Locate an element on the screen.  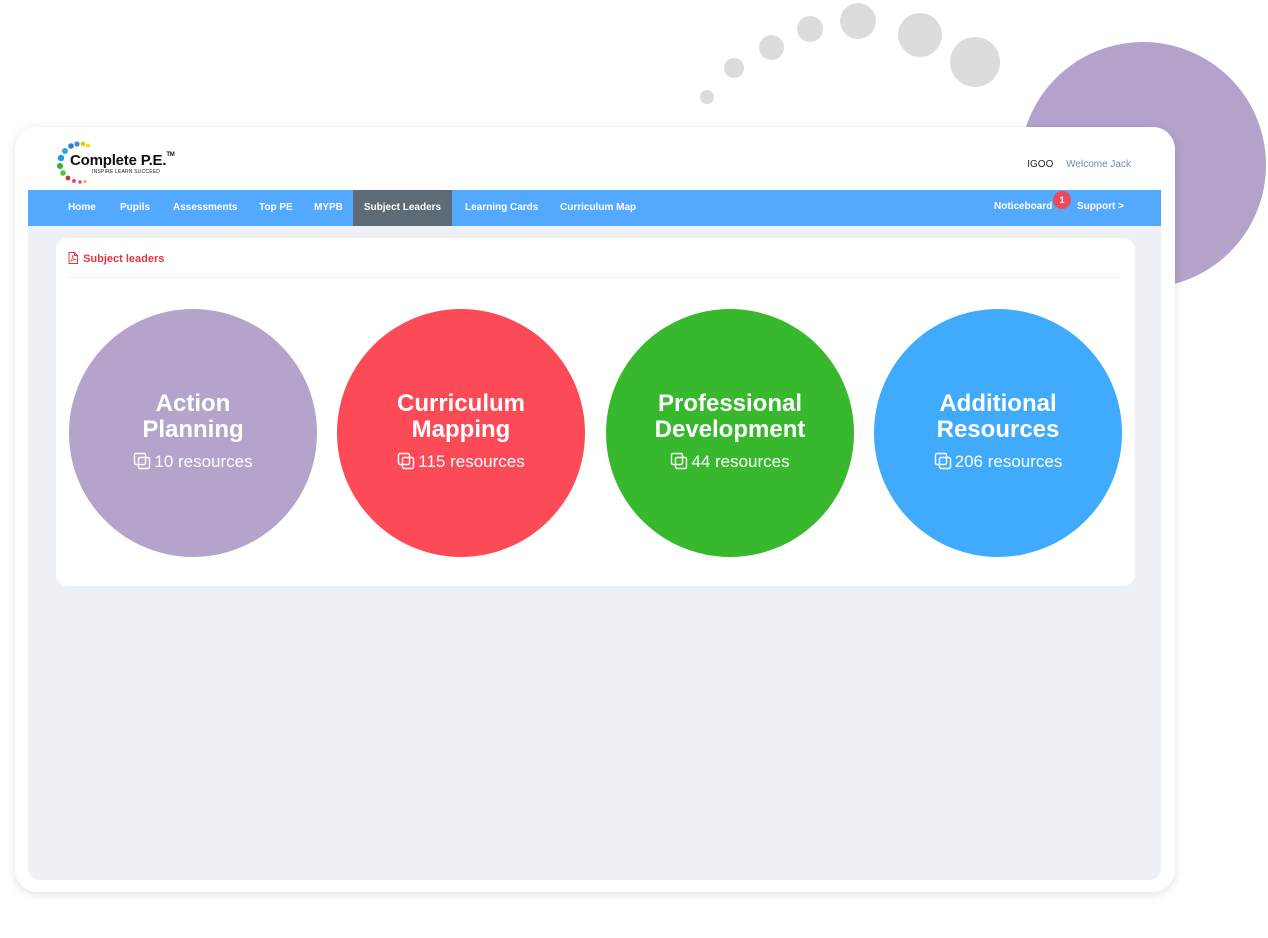
category-title-line1: Professional is located at coordinates (730, 403).